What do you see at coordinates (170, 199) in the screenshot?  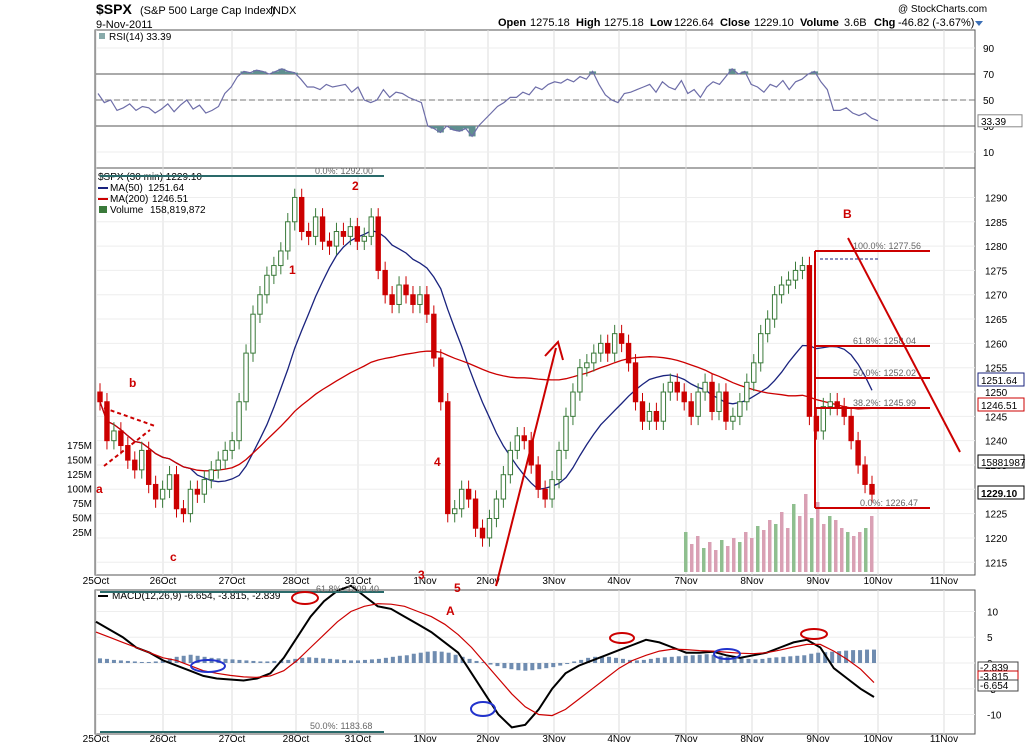 I see `ma200-value: 1246.51` at bounding box center [170, 199].